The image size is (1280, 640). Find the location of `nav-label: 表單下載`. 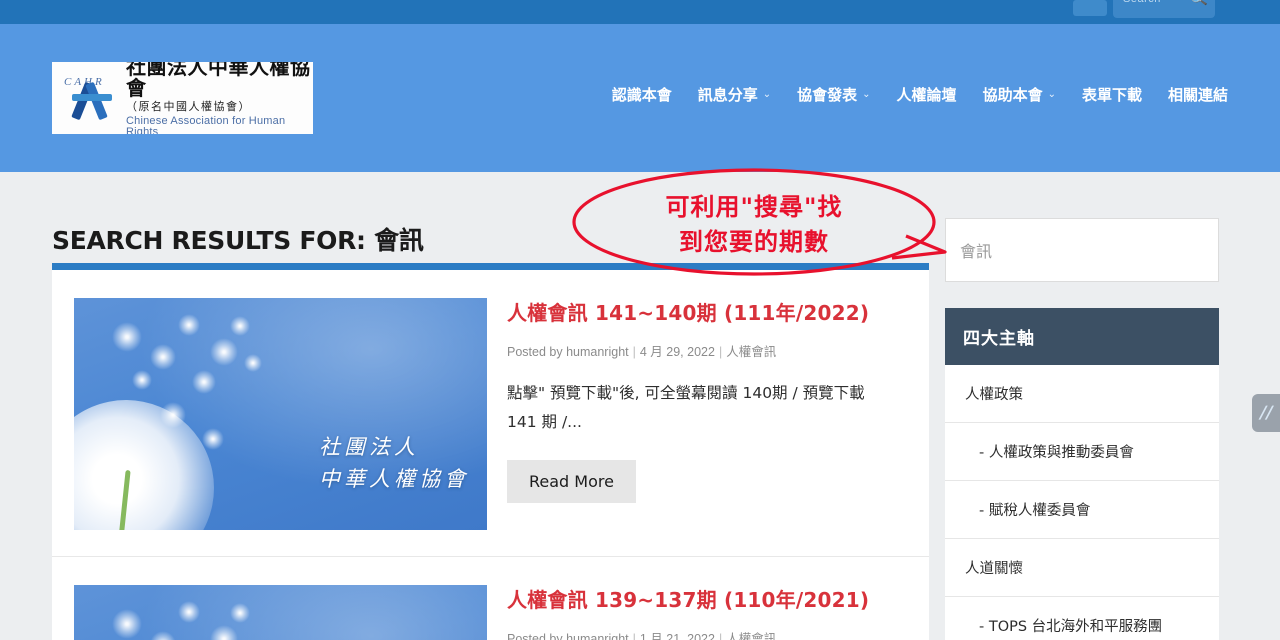

nav-label: 表單下載 is located at coordinates (1111, 95).